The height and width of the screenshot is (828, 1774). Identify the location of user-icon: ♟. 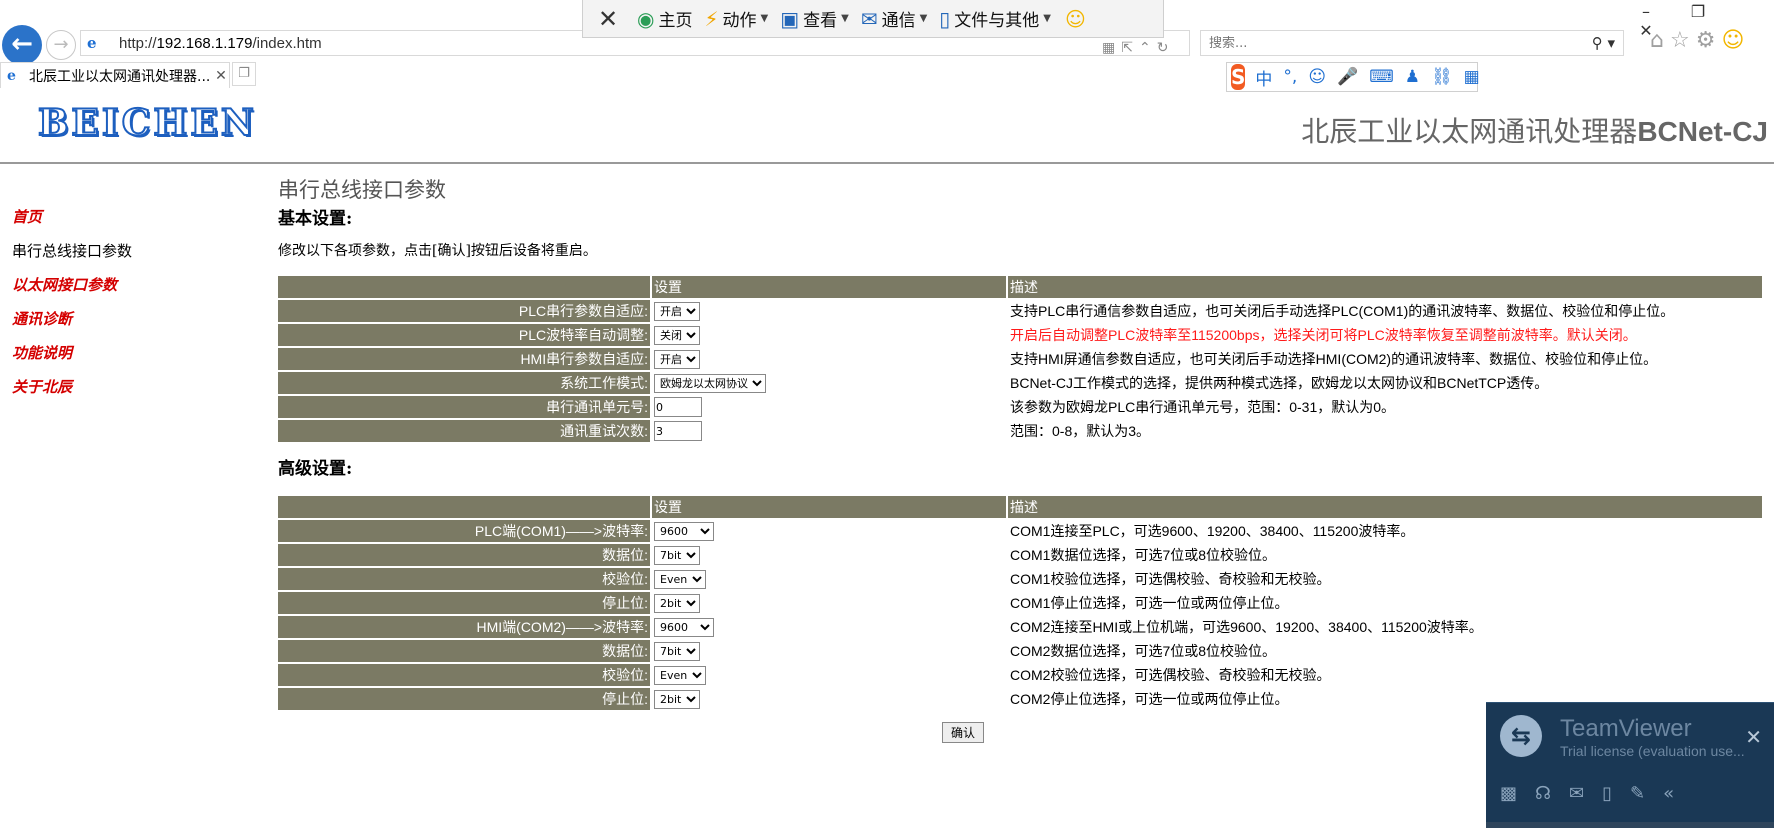
(1412, 77).